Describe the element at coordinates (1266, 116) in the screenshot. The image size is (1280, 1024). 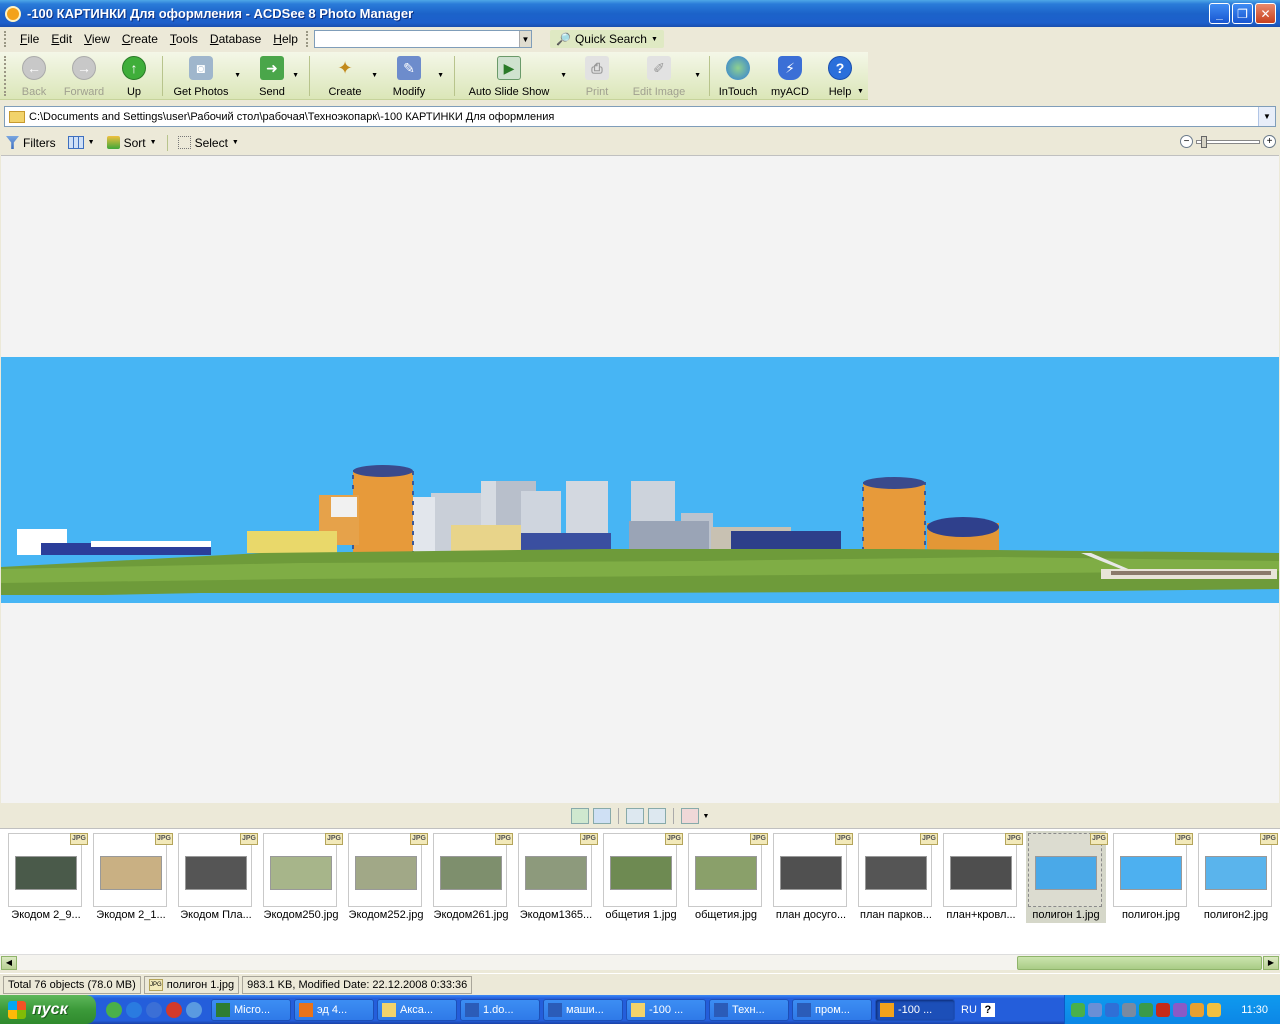
I see `address-dropdown-icon: ▼` at that location.